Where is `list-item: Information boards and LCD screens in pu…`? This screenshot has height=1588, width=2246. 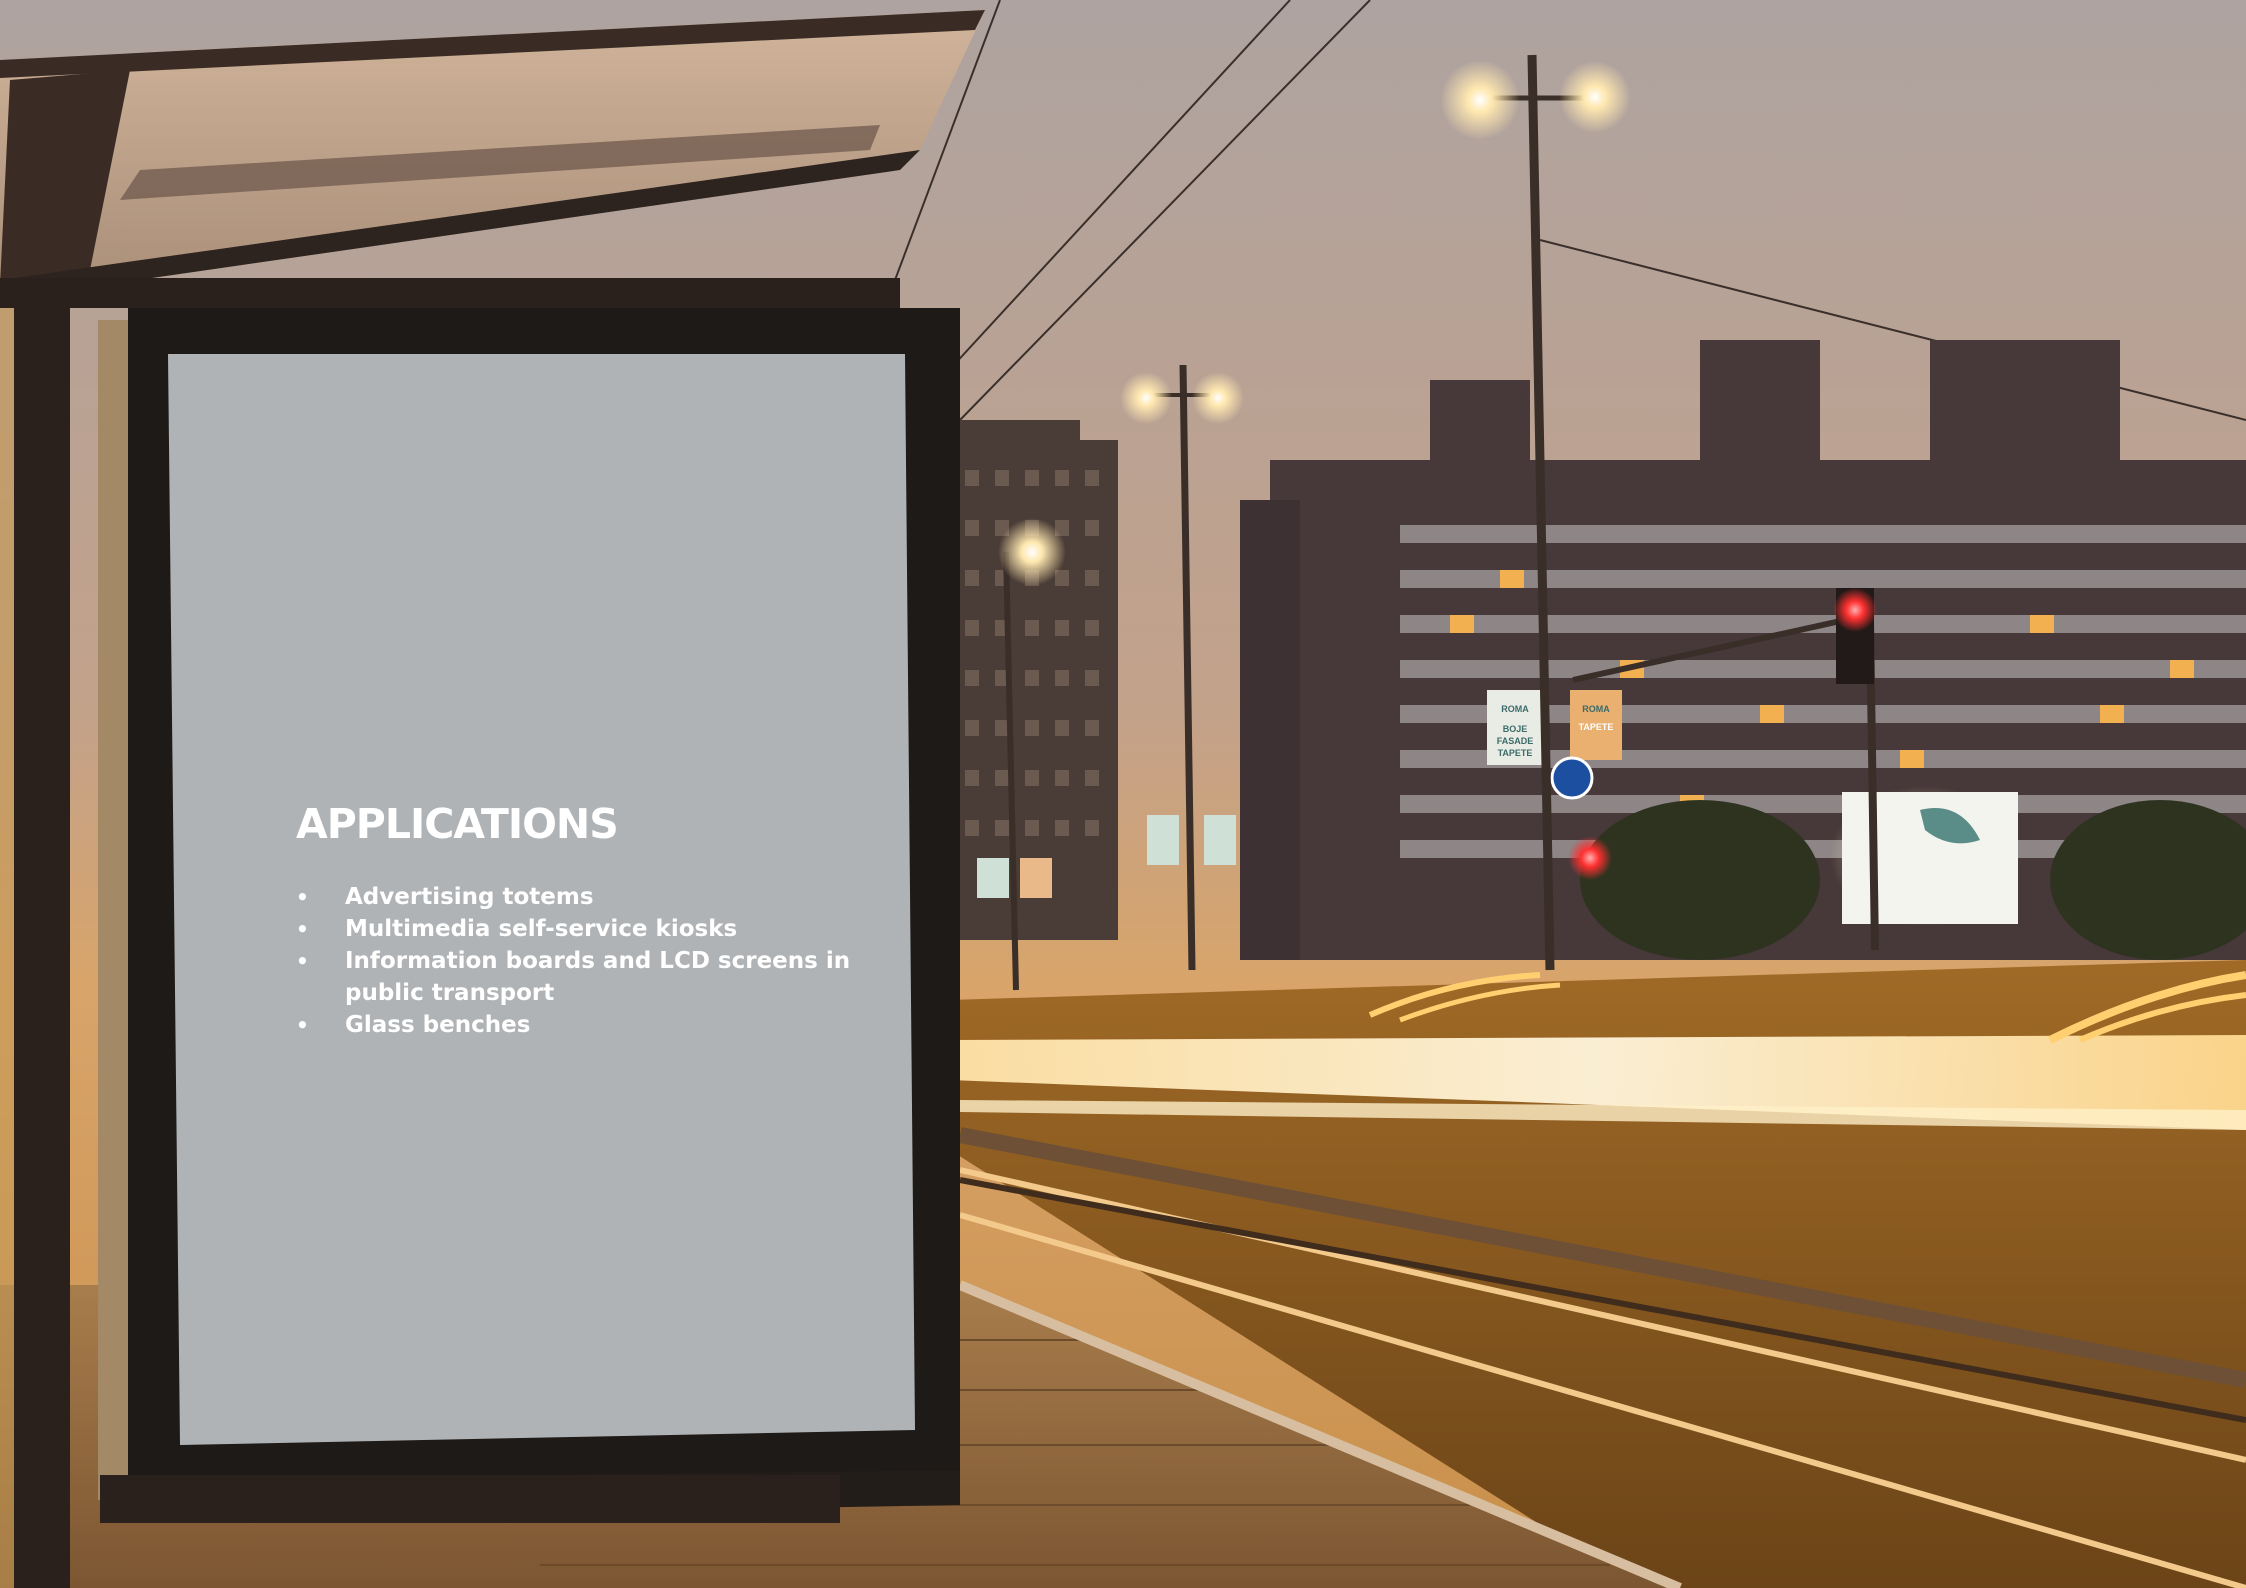
list-item: Information boards and LCD screens in pu… is located at coordinates (576, 977).